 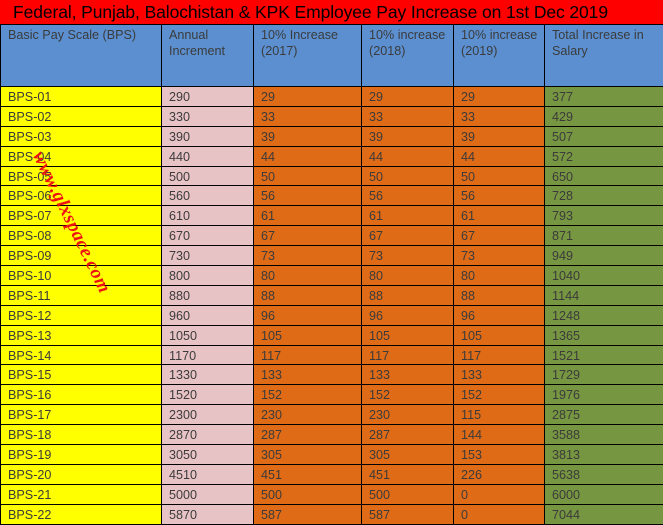 What do you see at coordinates (604, 455) in the screenshot?
I see `cell-total-increase: 3813` at bounding box center [604, 455].